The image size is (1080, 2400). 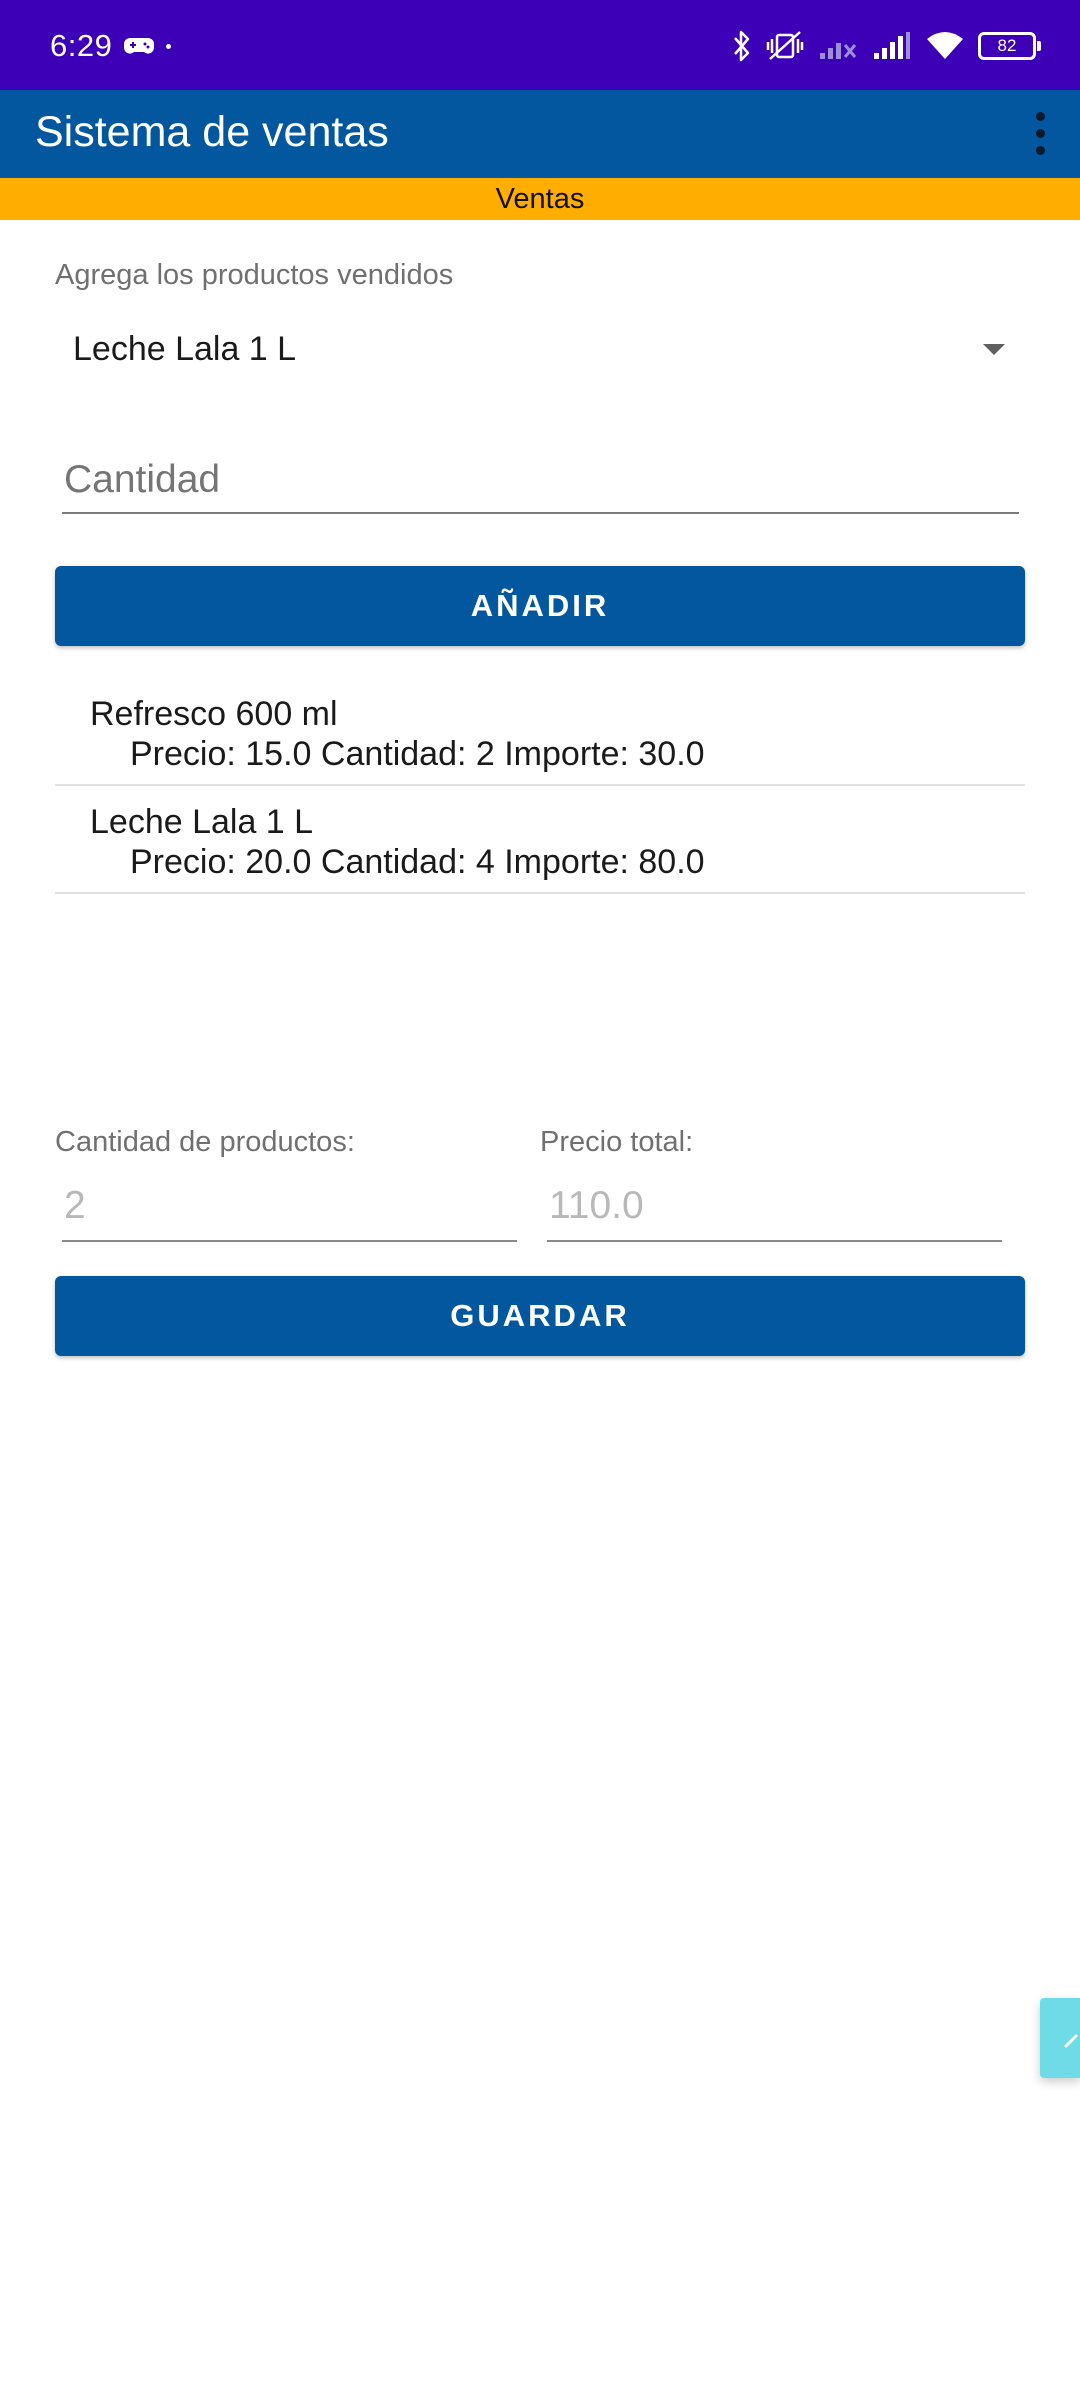 I want to click on status-icons: 82, so click(x=887, y=46).